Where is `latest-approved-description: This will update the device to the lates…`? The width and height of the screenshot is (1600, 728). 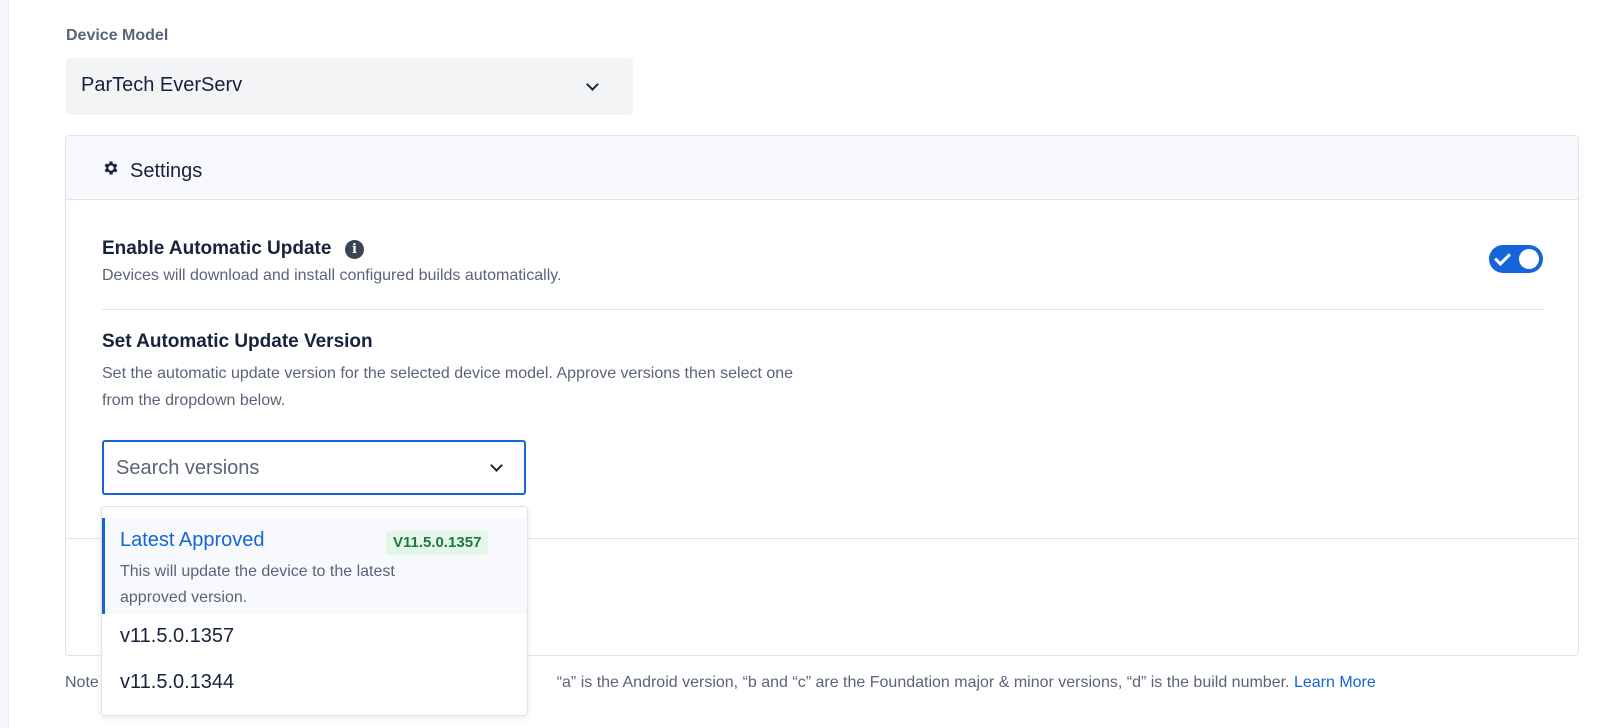
latest-approved-description: This will update the device to the lates… is located at coordinates (257, 584).